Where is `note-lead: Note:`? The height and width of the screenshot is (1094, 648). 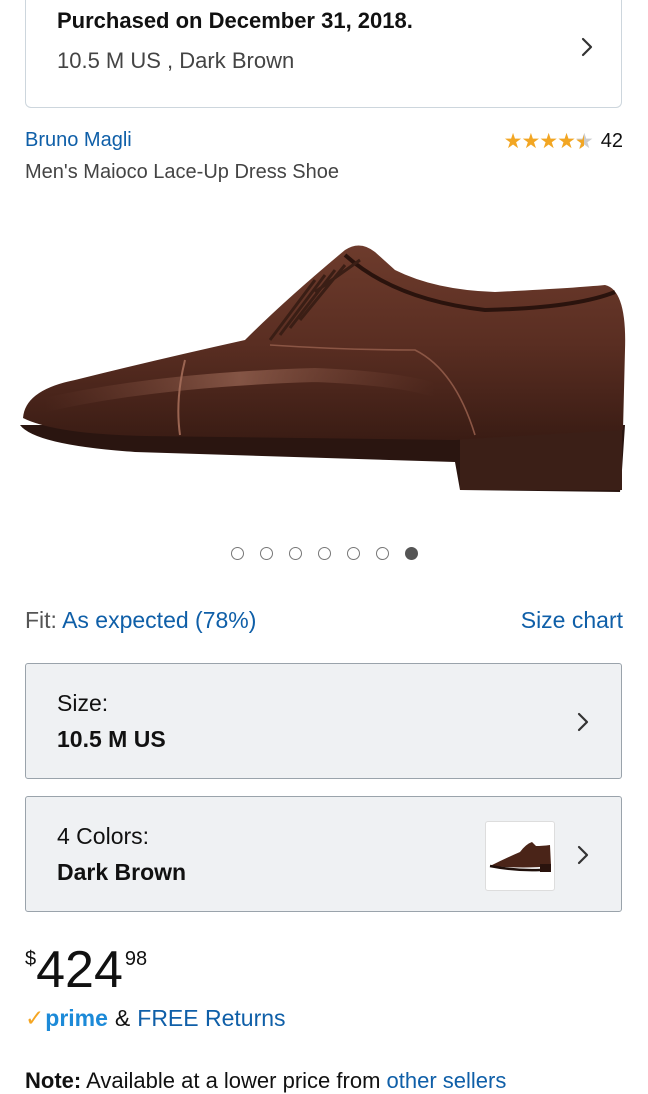 note-lead: Note: is located at coordinates (53, 1080).